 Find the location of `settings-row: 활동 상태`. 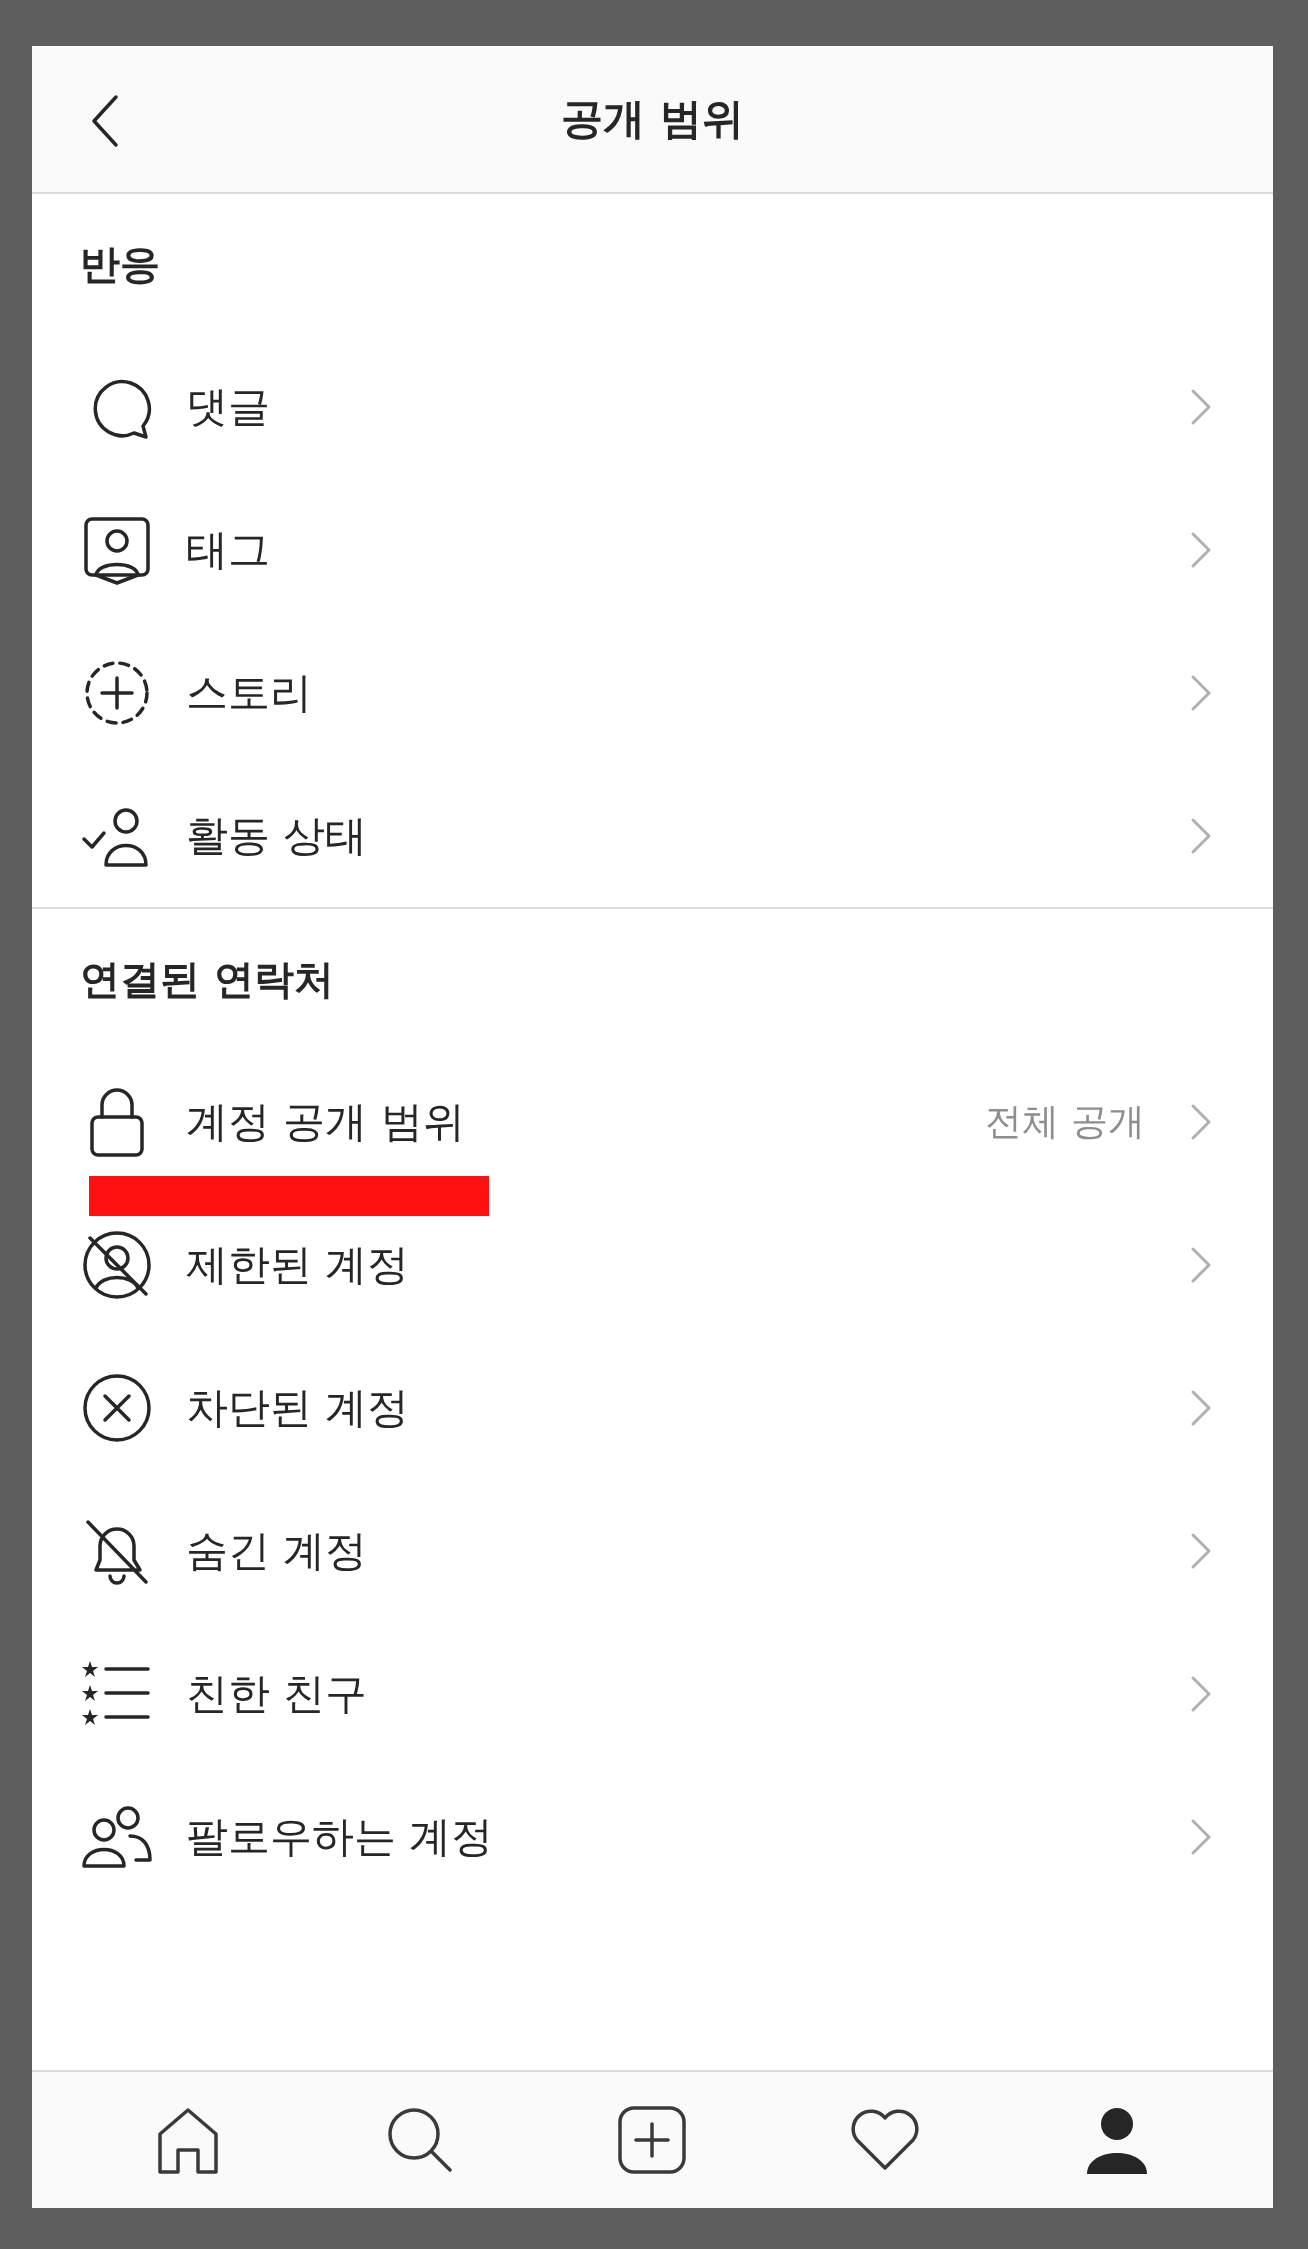

settings-row: 활동 상태 is located at coordinates (652, 835).